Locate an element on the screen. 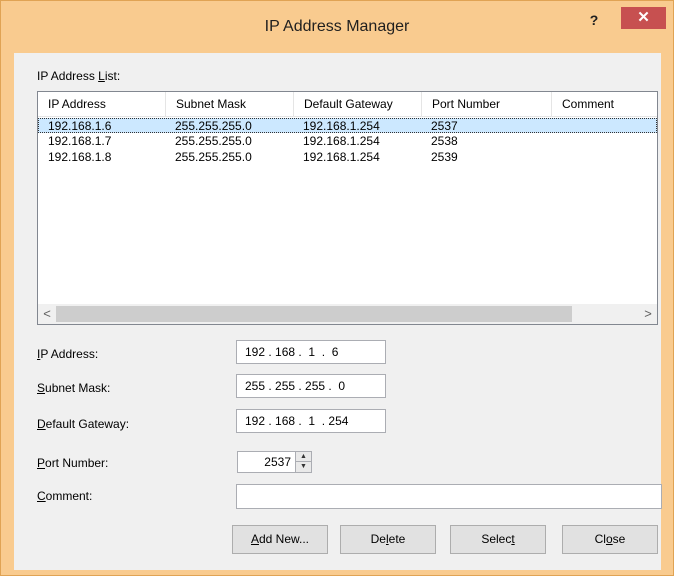 This screenshot has width=674, height=576. subnet-mask-field: 255 . 255 . 255 . 0 is located at coordinates (311, 386).